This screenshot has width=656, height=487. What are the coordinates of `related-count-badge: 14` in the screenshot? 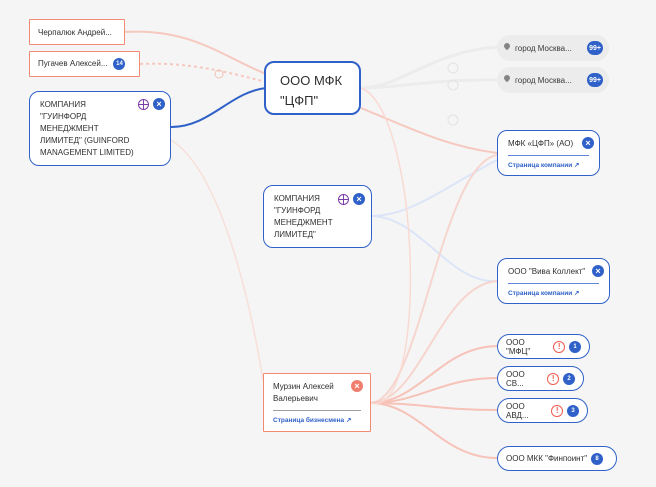 It's located at (119, 64).